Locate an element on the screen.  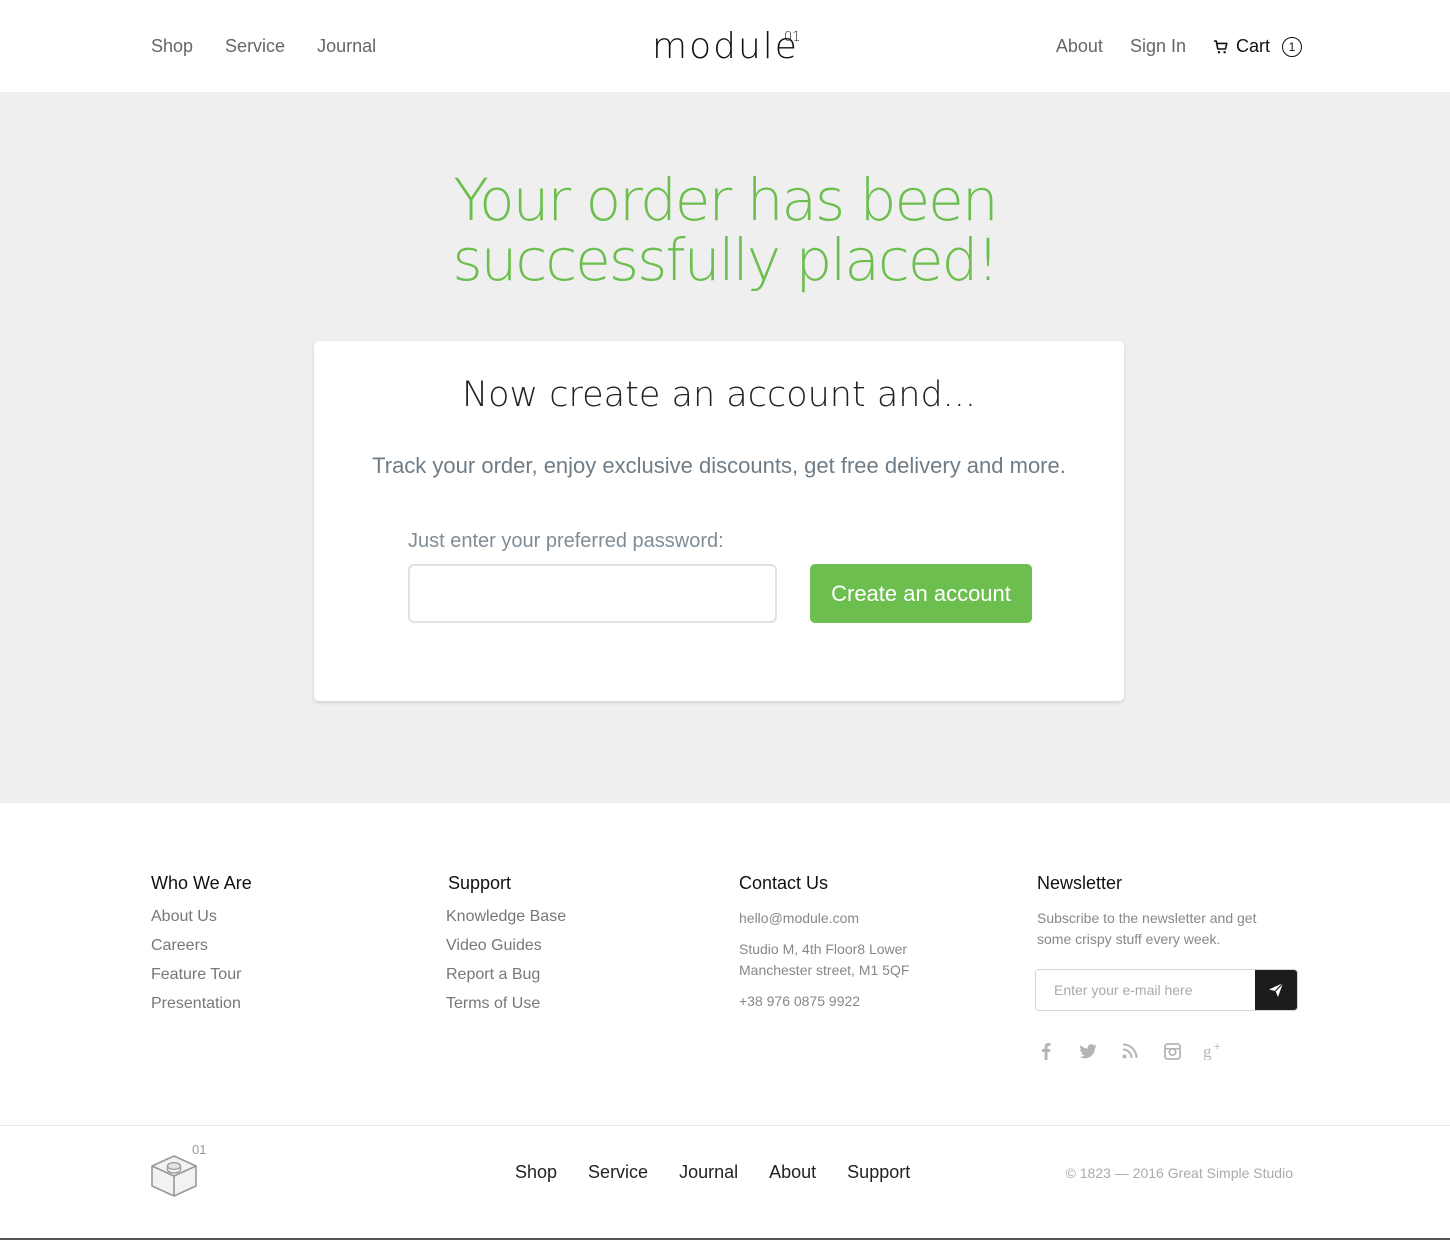
title-line-1: Your order has been is located at coordinates (725, 200).